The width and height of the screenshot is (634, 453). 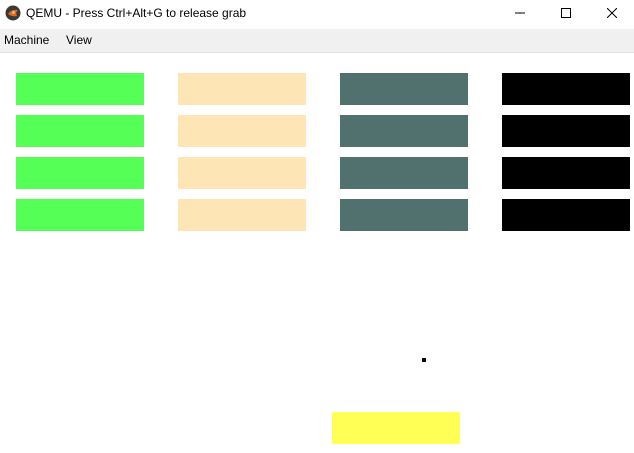 What do you see at coordinates (136, 13) in the screenshot?
I see `window-title: QEMU - Press Ctrl+Alt+G to release grab` at bounding box center [136, 13].